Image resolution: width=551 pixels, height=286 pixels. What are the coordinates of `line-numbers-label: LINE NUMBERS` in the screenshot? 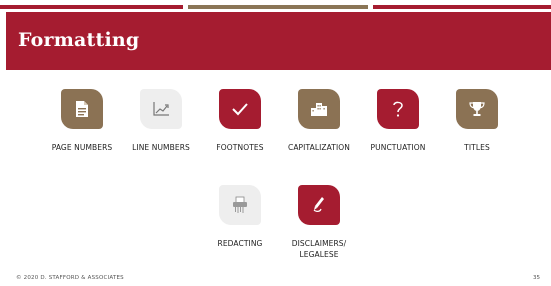 It's located at (161, 147).